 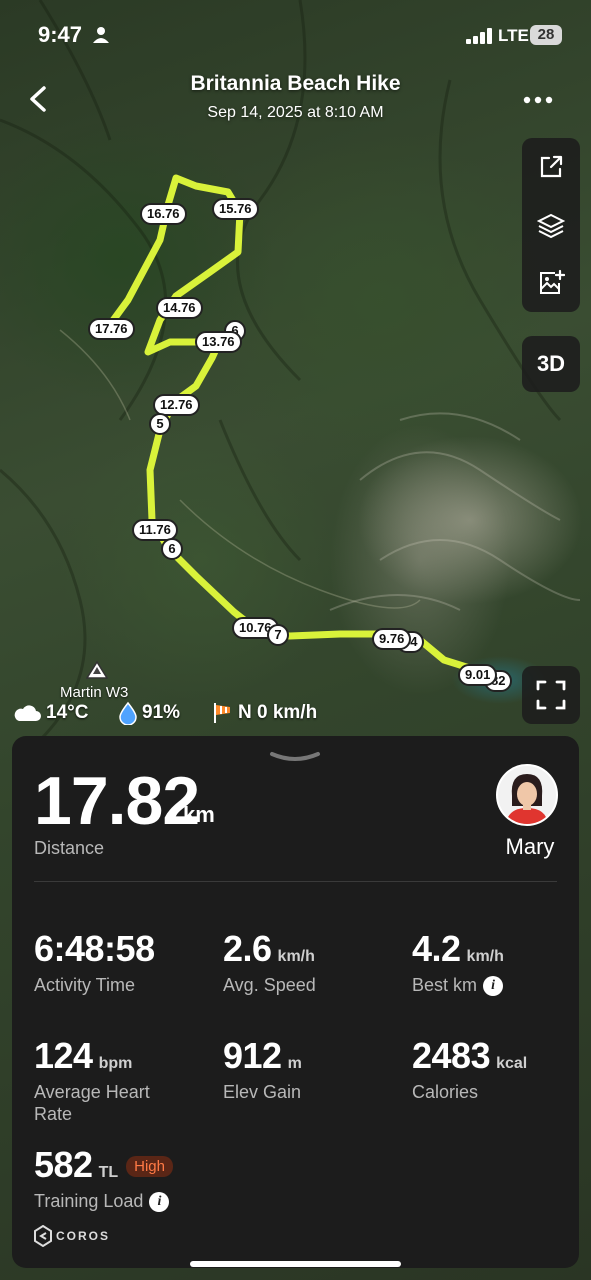 I want to click on more-options-button, so click(x=538, y=100).